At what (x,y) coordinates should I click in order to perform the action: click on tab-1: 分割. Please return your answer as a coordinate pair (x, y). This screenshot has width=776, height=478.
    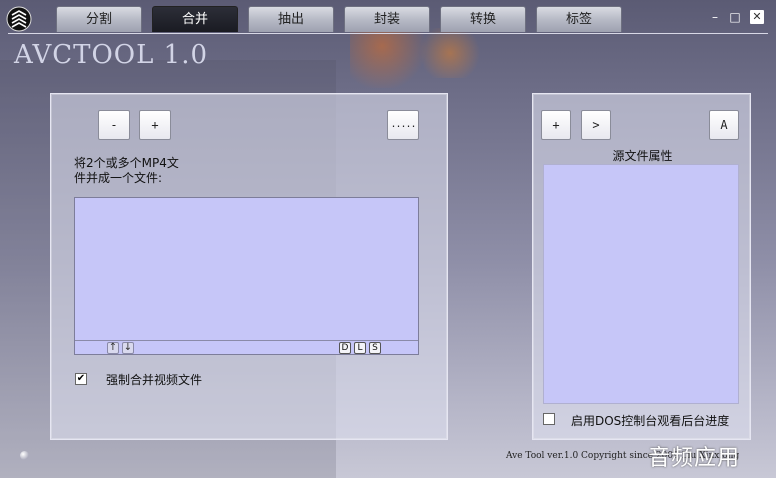
    Looking at the image, I should click on (99, 19).